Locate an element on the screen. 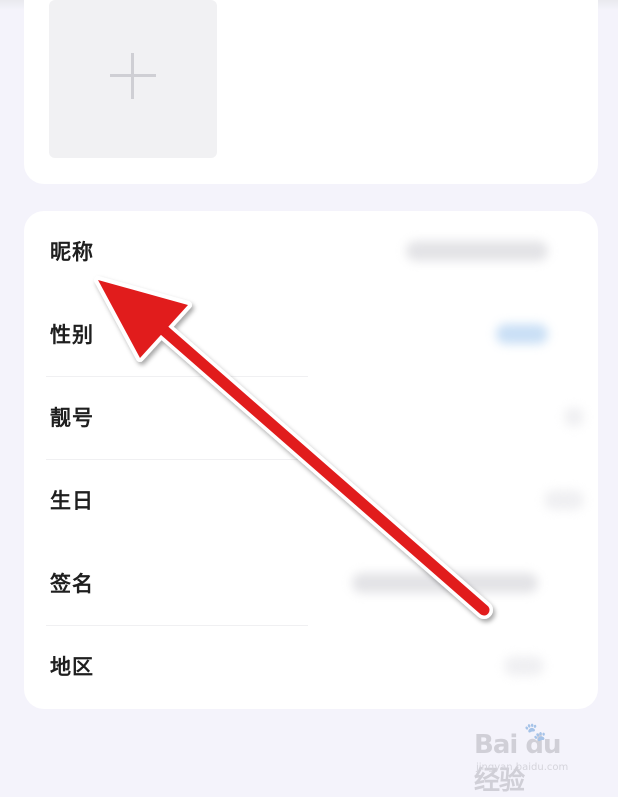  birthday-row: 生日 is located at coordinates (311, 501).